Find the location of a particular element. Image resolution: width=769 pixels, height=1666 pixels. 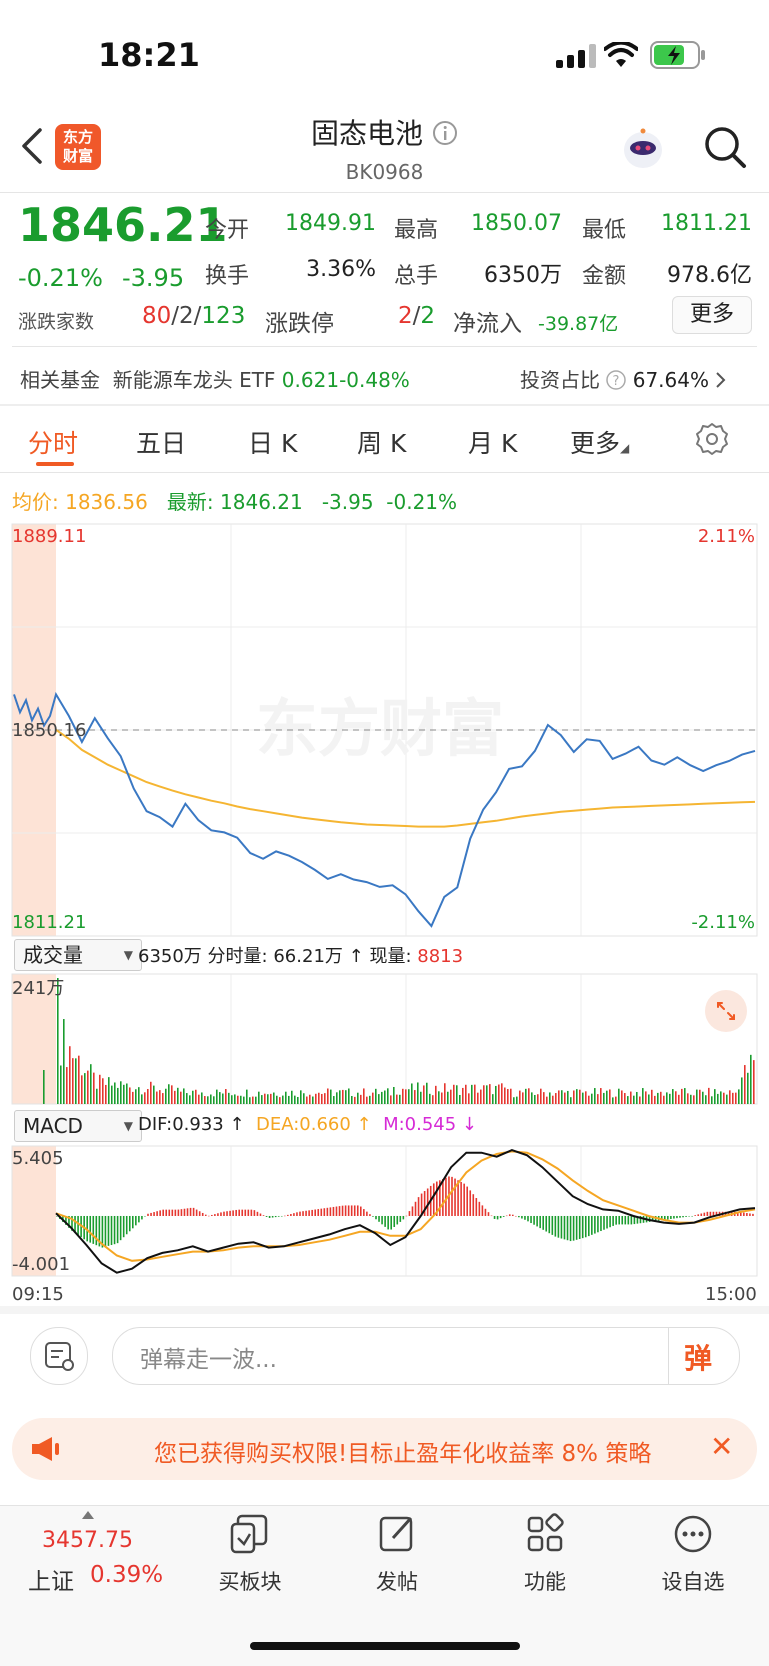

danmu-settings-icon is located at coordinates (59, 1356).